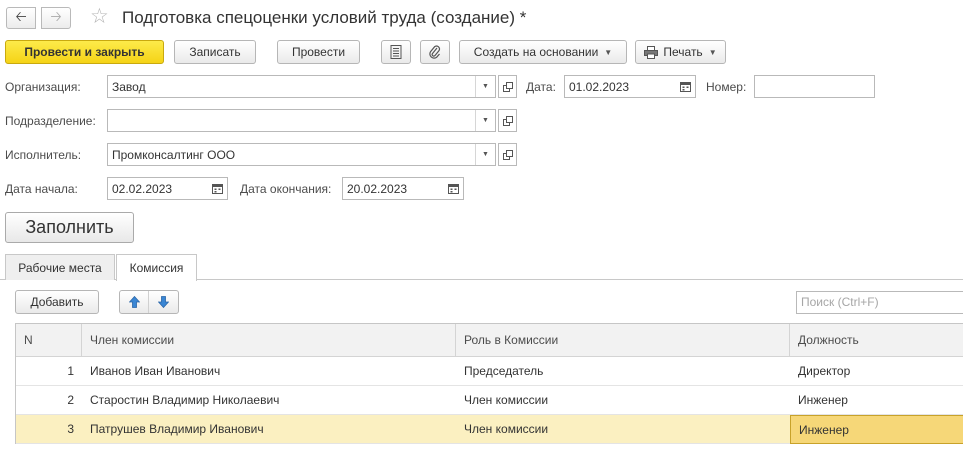  I want to click on executor-value: Промконсалтинг ООО, so click(174, 154).